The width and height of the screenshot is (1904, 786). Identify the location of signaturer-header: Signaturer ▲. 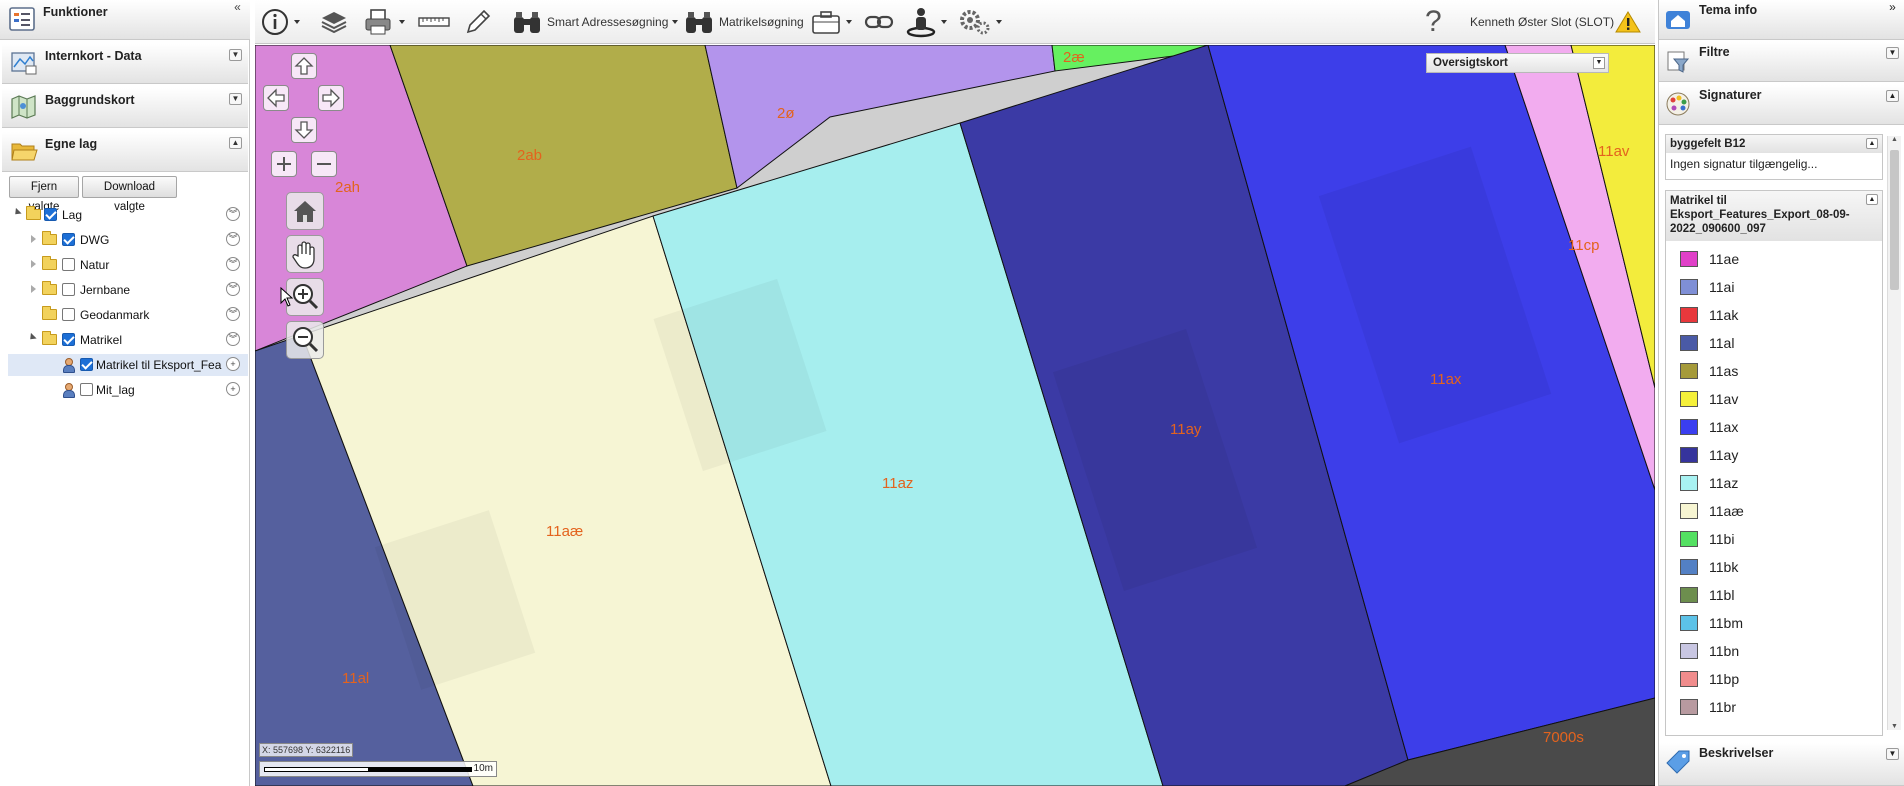
(1781, 105).